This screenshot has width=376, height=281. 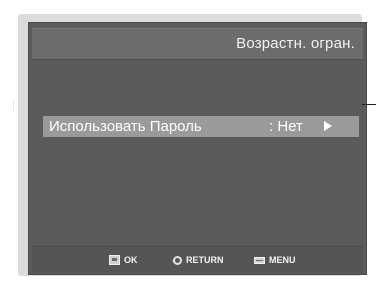 What do you see at coordinates (295, 43) in the screenshot?
I see `page-title: Возрастн. огран.` at bounding box center [295, 43].